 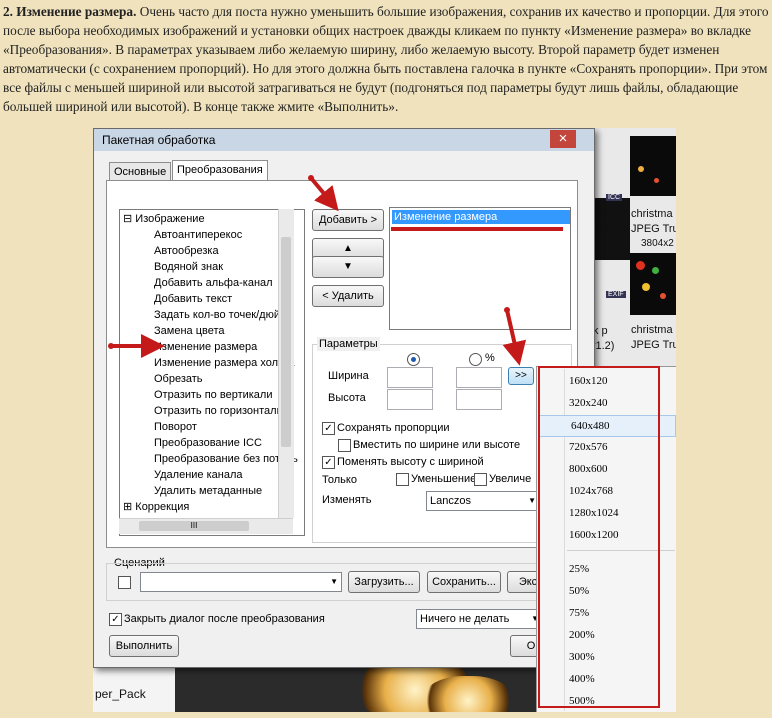 I want to click on arrow-to-add, so click(x=324, y=194).